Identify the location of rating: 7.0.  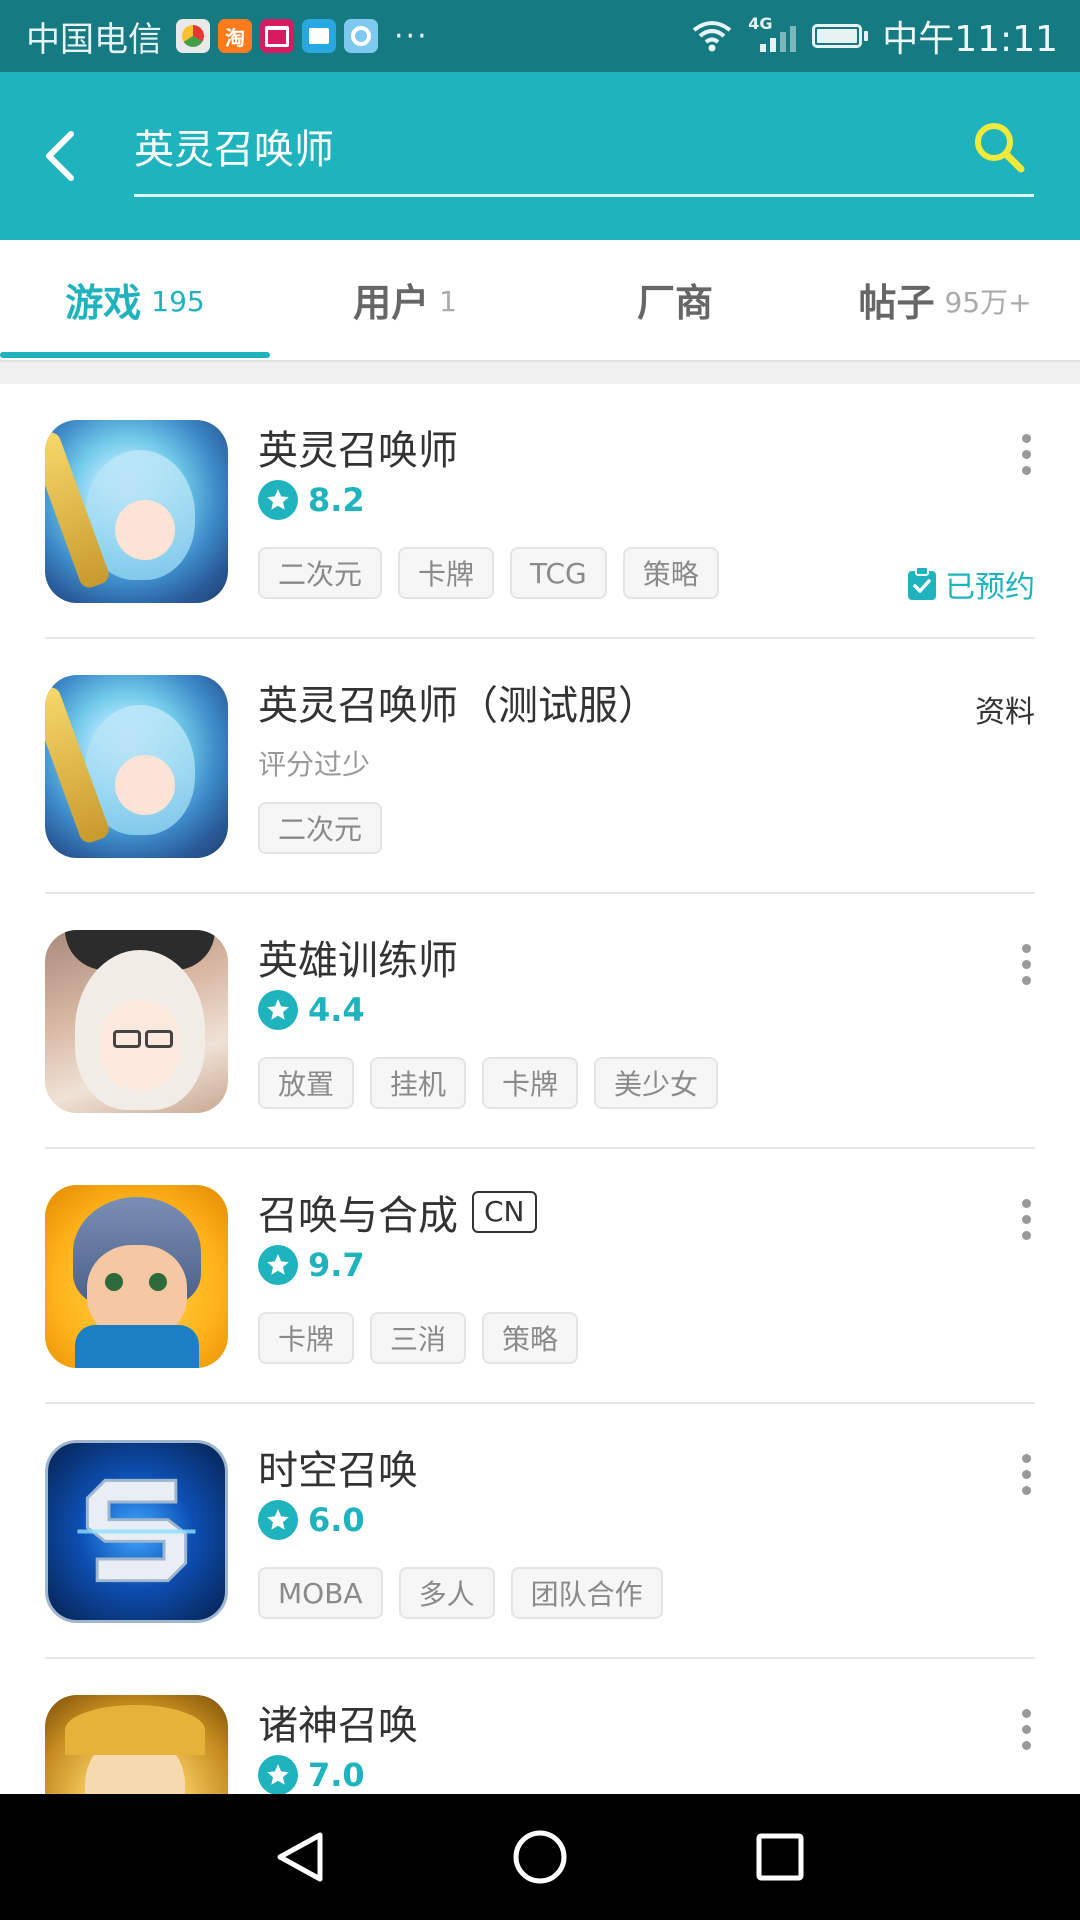
(311, 1774).